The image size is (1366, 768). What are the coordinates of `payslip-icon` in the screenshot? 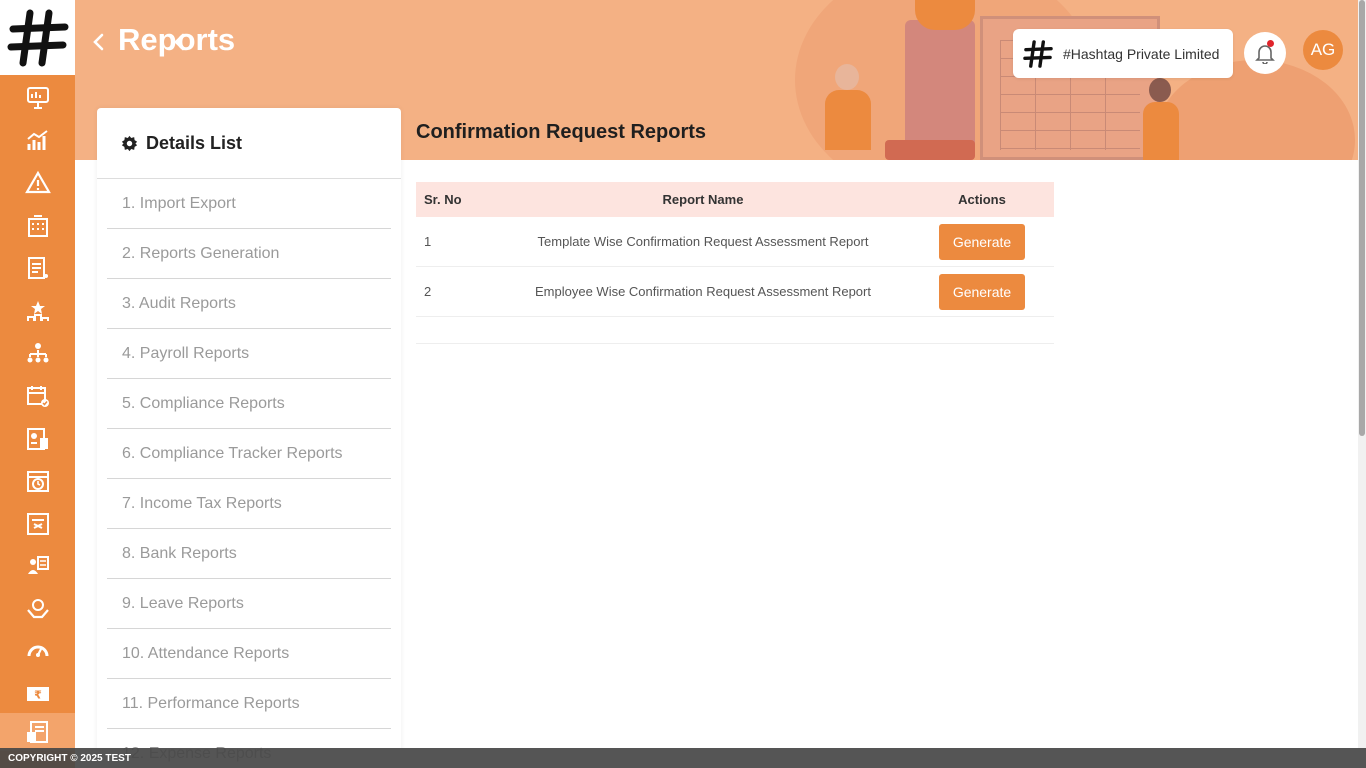 It's located at (37, 524).